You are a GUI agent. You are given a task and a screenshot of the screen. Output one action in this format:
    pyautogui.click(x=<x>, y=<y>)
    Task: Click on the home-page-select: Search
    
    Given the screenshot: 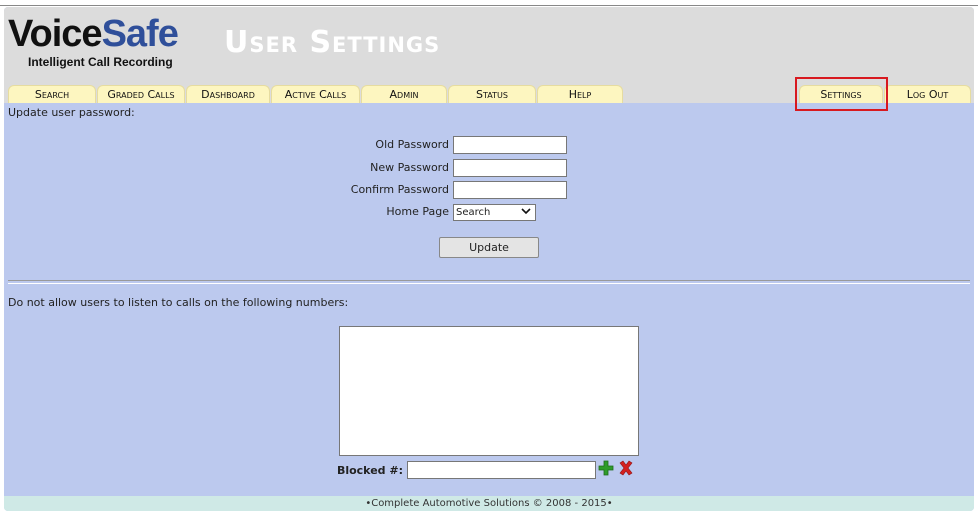 What is the action you would take?
    pyautogui.click(x=494, y=212)
    